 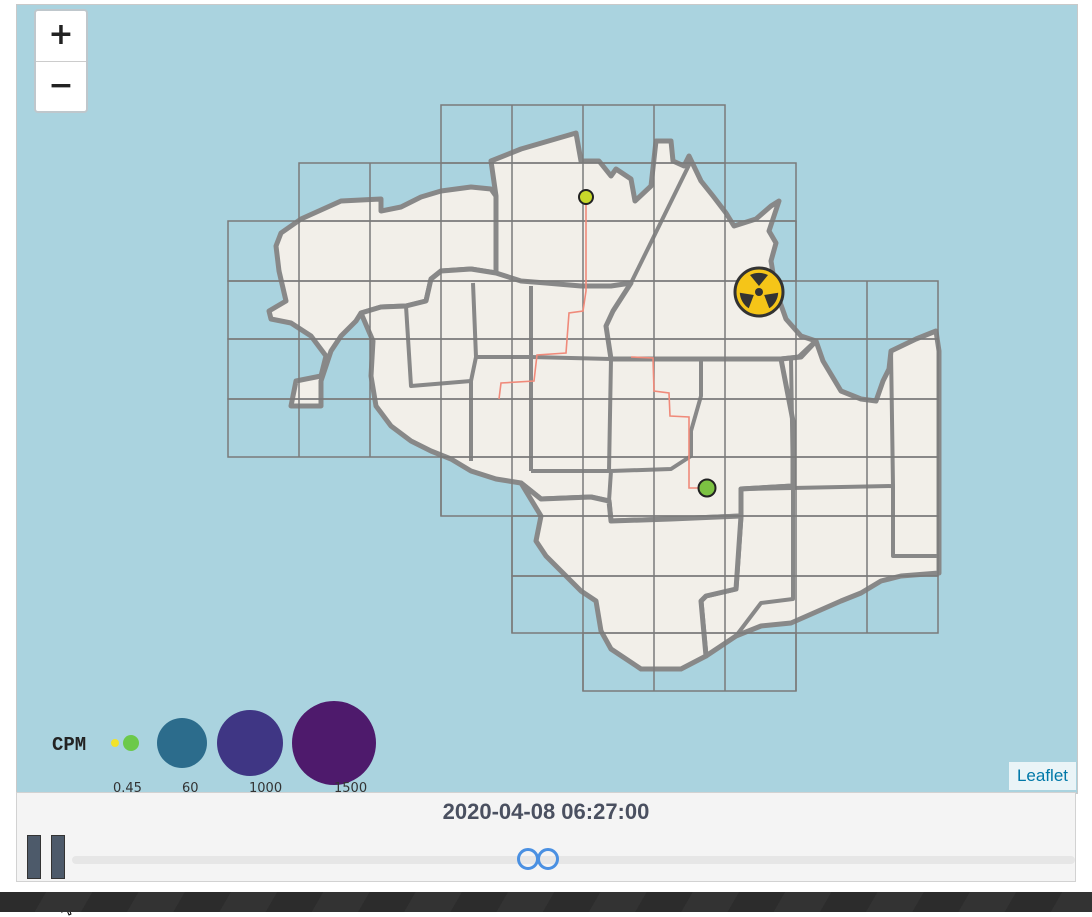 I want to click on timeline-control: 2020-04-08 06:27:00, so click(x=546, y=854).